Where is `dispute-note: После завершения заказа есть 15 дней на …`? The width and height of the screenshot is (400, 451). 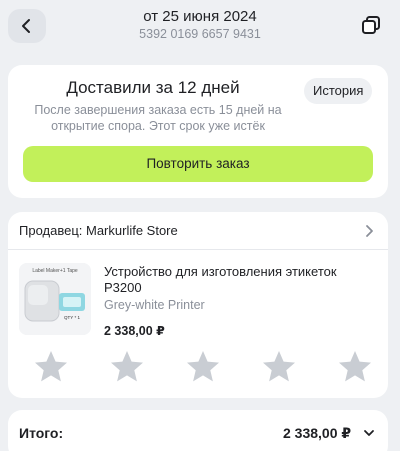 dispute-note: После завершения заказа есть 15 дней на … is located at coordinates (158, 118).